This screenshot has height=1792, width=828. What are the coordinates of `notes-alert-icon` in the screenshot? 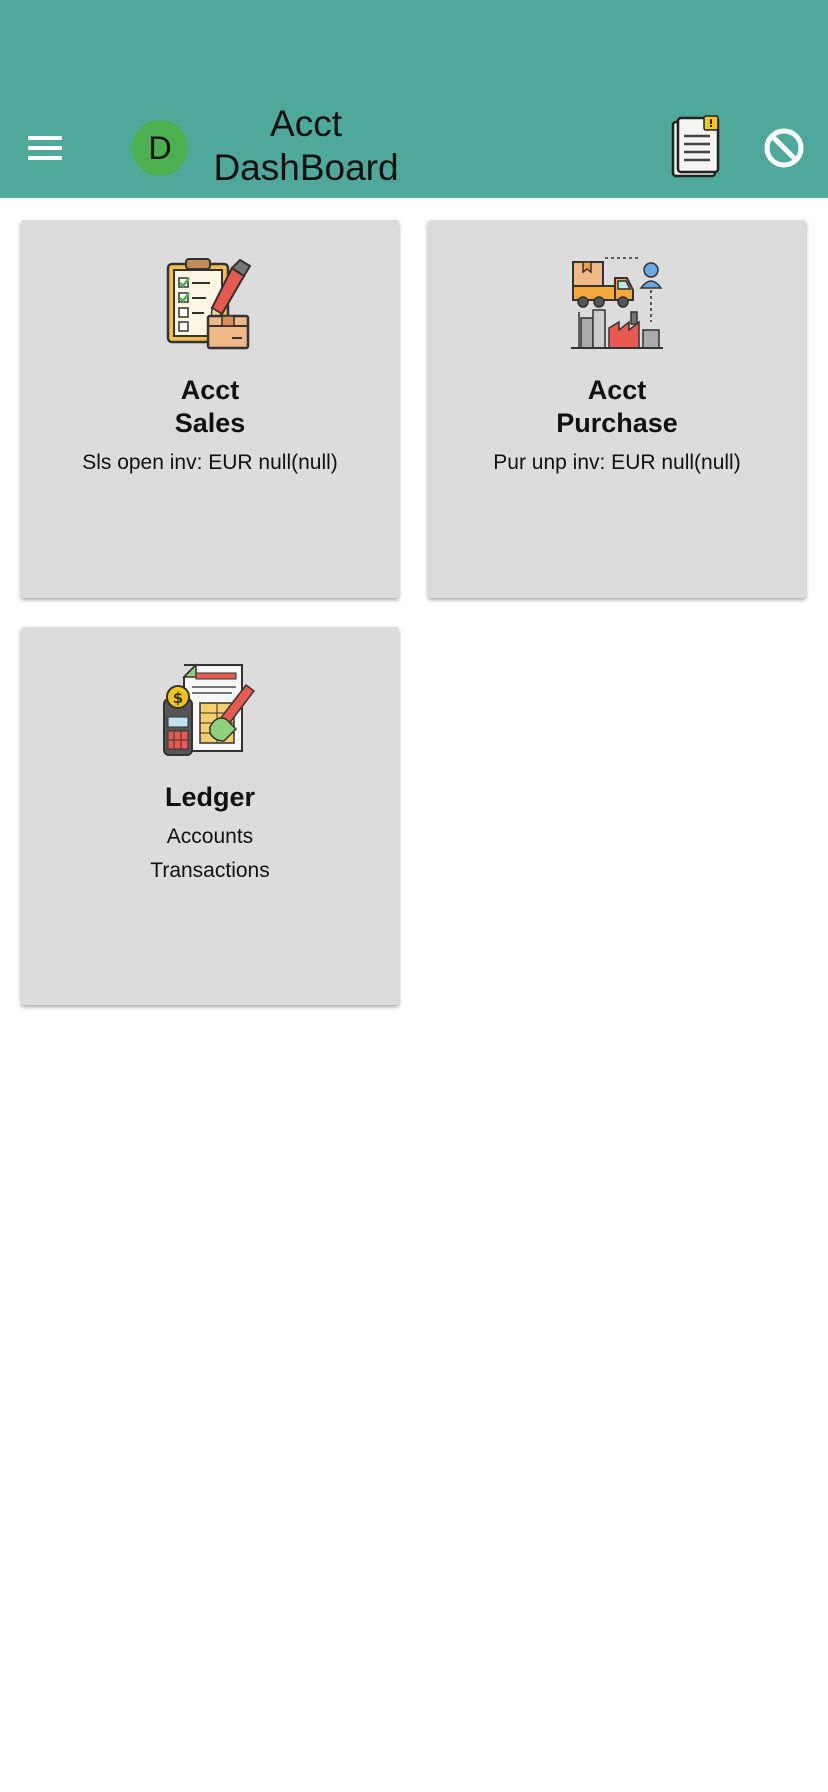 It's located at (696, 147).